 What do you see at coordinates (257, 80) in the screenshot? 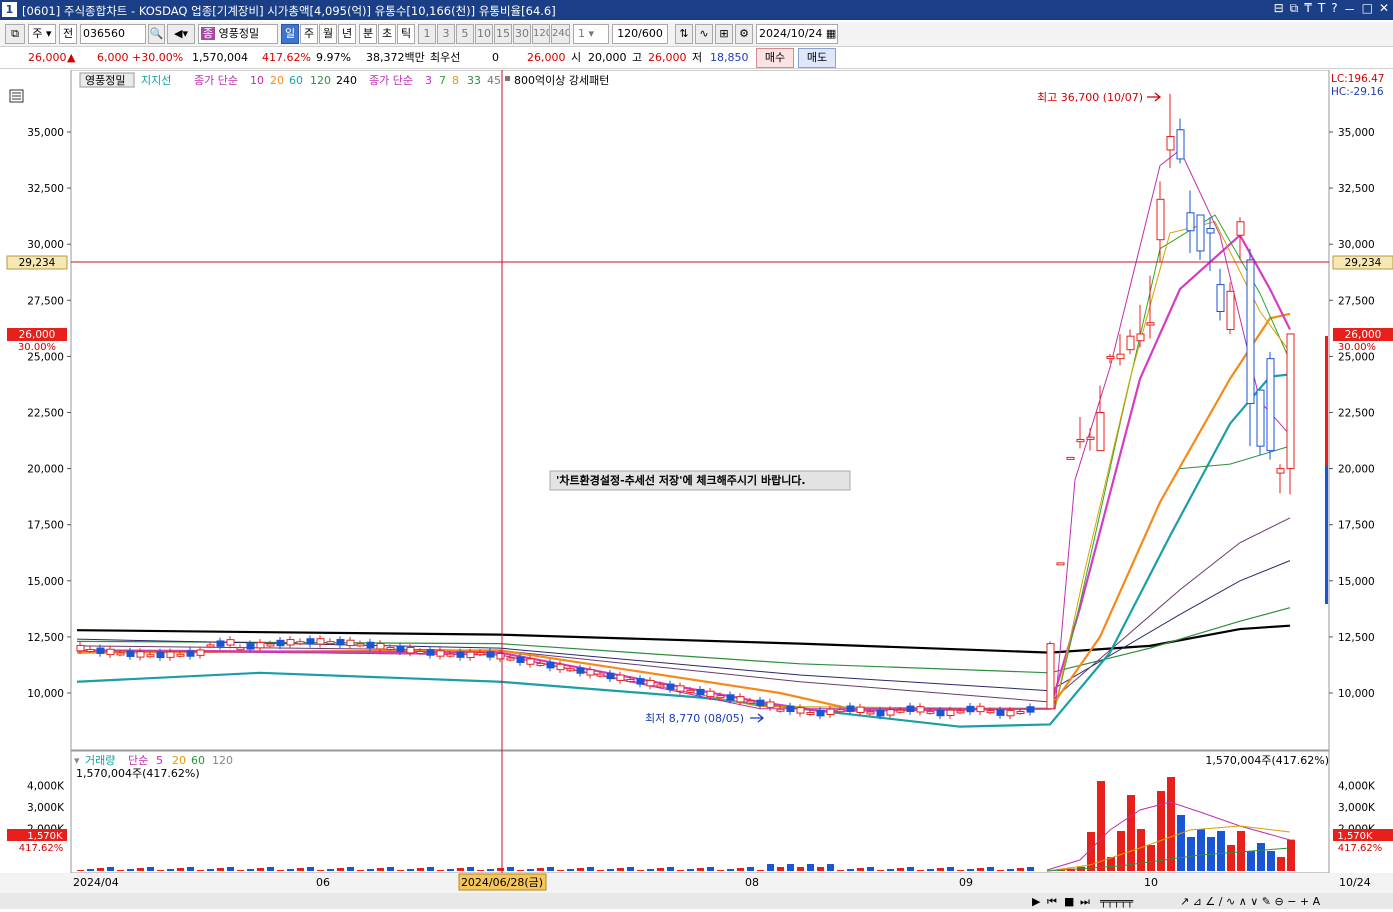
I see `legend-ma-10: 10` at bounding box center [257, 80].